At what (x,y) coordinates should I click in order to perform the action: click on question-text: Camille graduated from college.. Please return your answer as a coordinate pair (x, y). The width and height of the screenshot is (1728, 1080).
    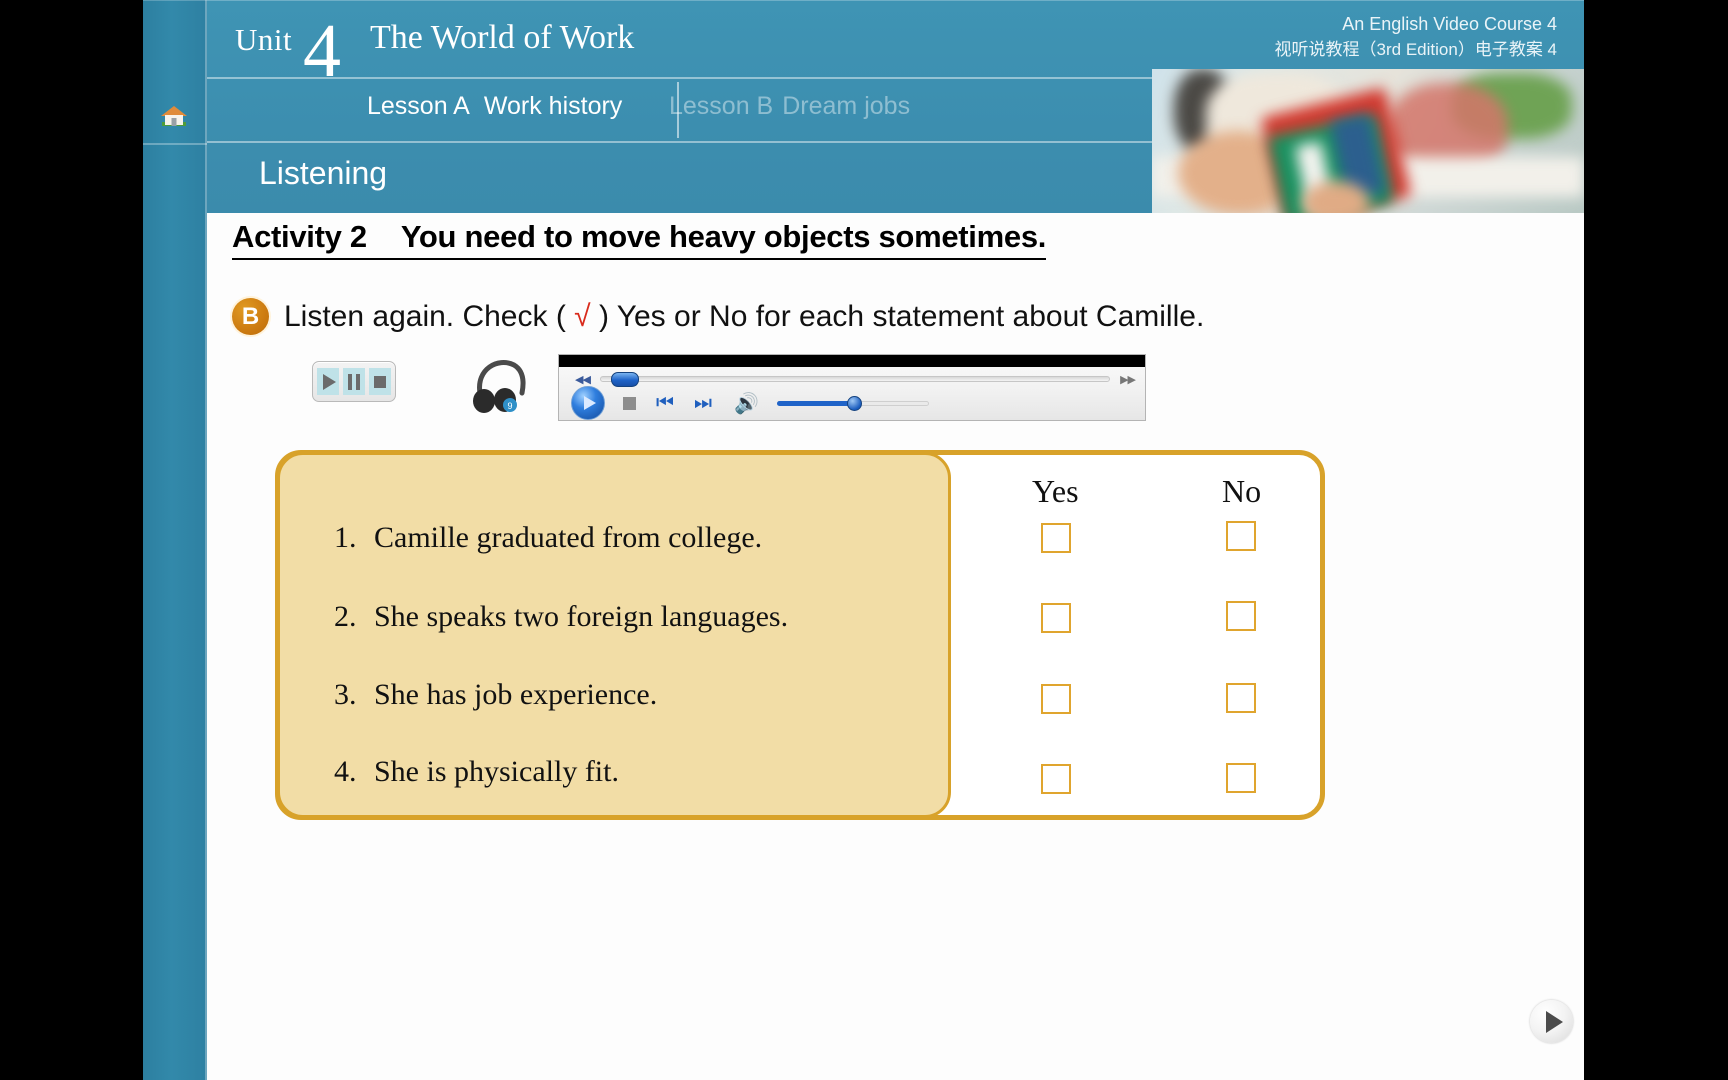
    Looking at the image, I should click on (568, 537).